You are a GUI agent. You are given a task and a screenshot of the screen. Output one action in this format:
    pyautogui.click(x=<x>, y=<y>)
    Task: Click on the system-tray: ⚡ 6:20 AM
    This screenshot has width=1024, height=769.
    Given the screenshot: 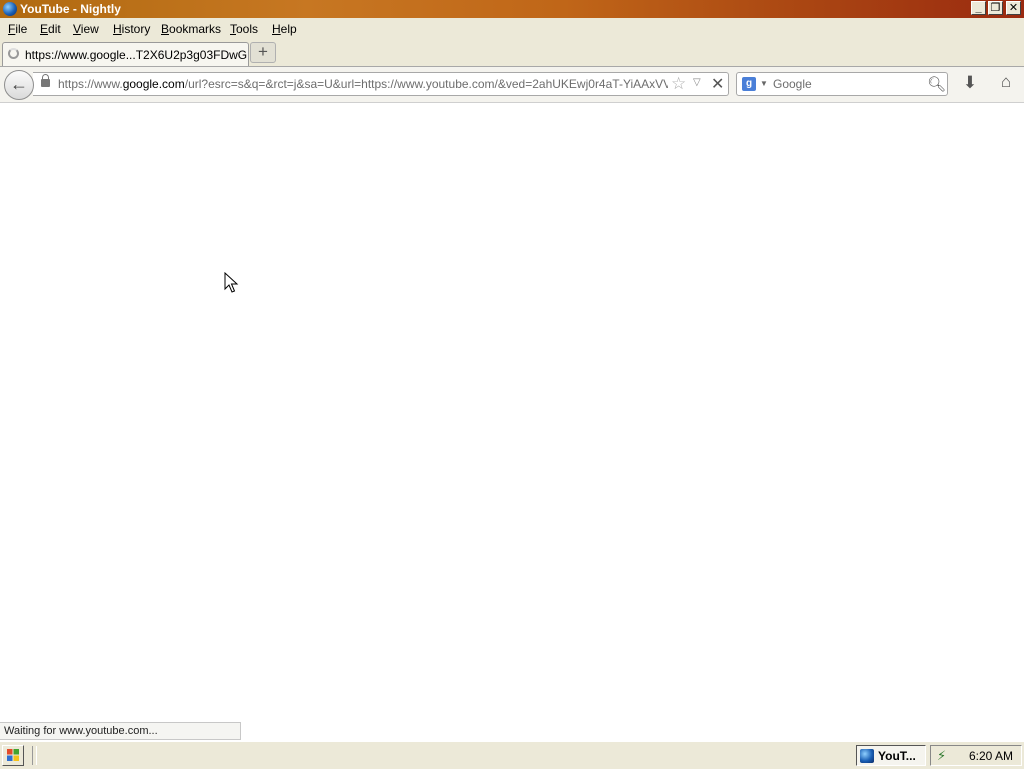 What is the action you would take?
    pyautogui.click(x=976, y=755)
    